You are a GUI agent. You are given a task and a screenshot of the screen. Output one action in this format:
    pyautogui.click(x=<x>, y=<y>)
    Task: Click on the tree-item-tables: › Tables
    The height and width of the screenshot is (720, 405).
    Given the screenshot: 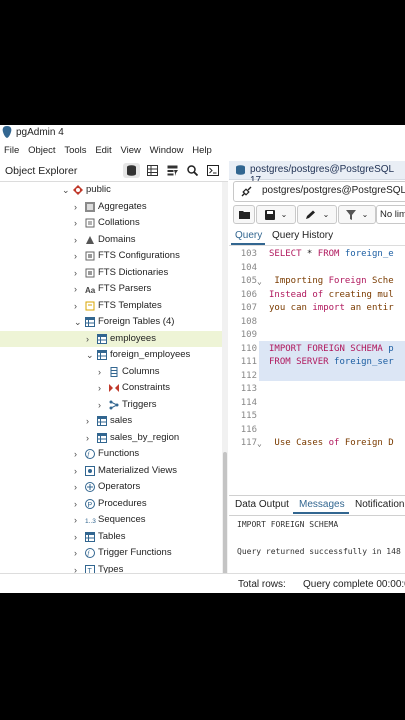 What is the action you would take?
    pyautogui.click(x=111, y=537)
    